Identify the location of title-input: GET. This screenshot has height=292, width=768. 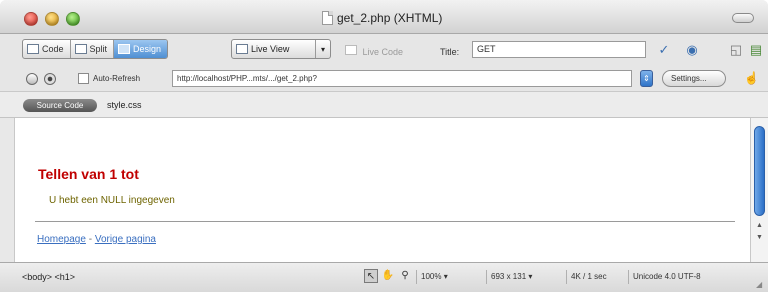
(559, 49).